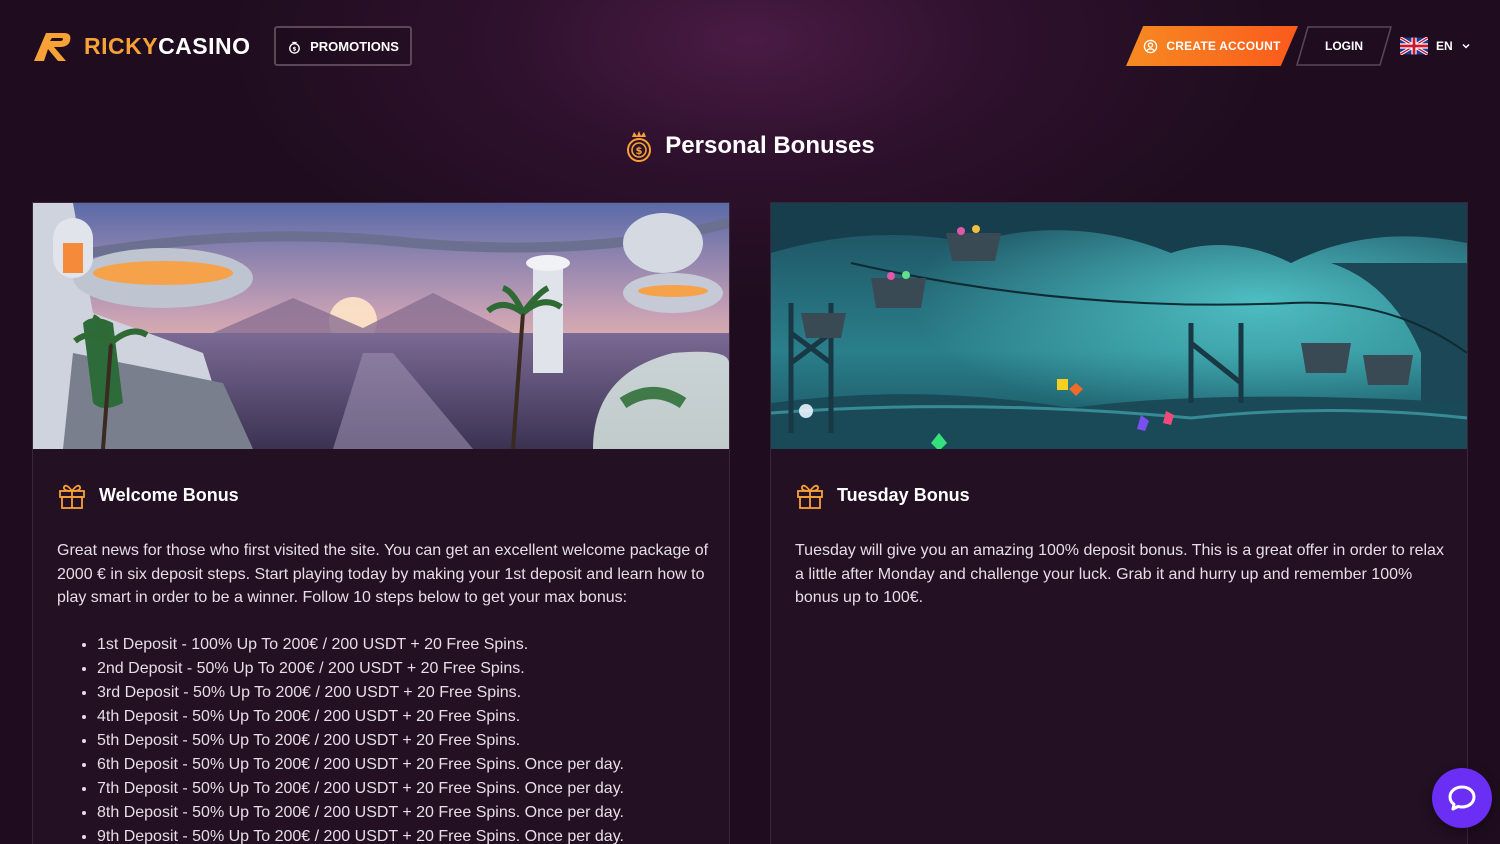 The height and width of the screenshot is (844, 1500). I want to click on create-account-button: CREATE ACCOUNT, so click(1212, 46).